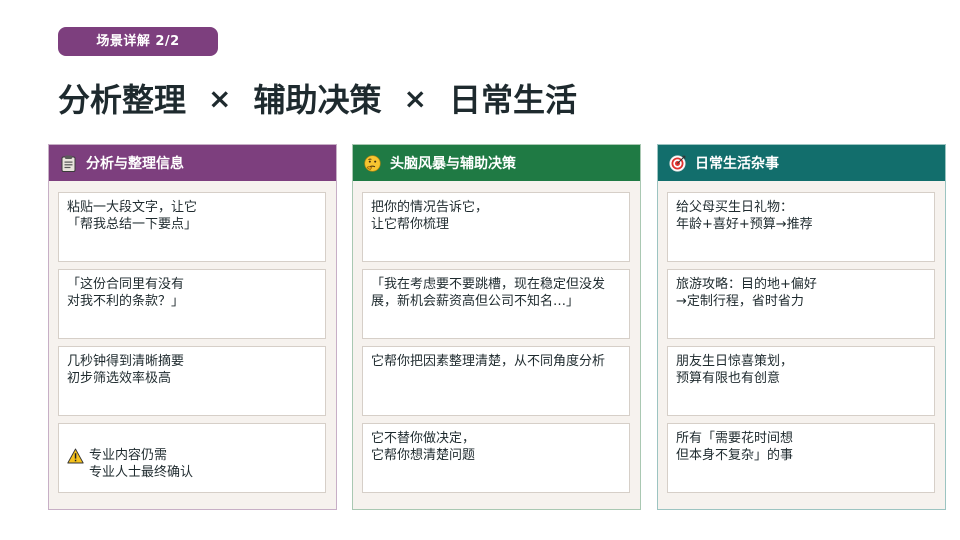 The height and width of the screenshot is (540, 960). I want to click on card: 「我在考虑要不要跳槽，现在稳定但没发展，新机会薪资高但公司不知名…」, so click(496, 304).